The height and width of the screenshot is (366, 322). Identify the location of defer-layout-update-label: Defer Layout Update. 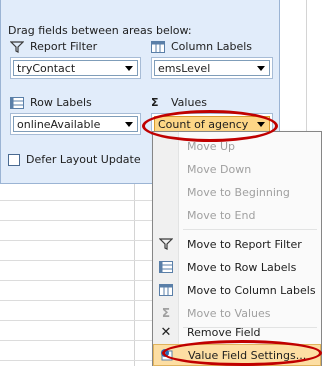
(83, 159).